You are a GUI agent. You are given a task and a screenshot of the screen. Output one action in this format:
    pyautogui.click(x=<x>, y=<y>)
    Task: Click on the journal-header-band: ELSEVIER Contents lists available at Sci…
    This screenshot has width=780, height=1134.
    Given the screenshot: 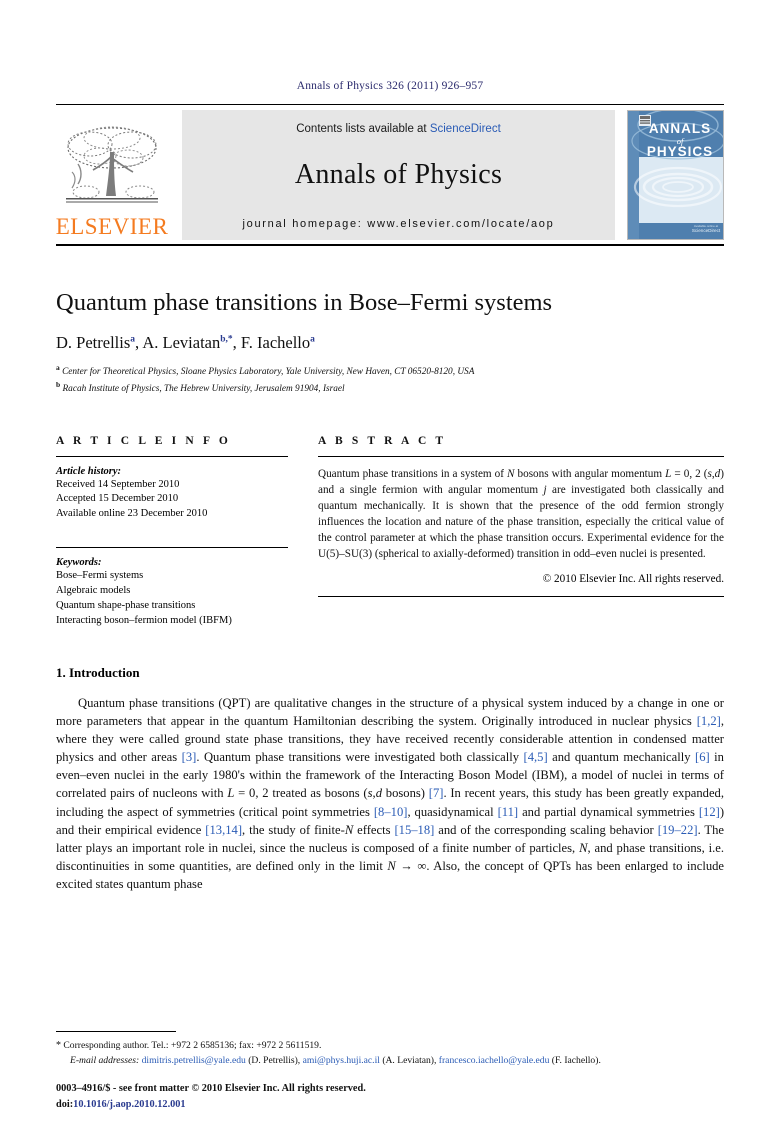 What is the action you would take?
    pyautogui.click(x=390, y=175)
    